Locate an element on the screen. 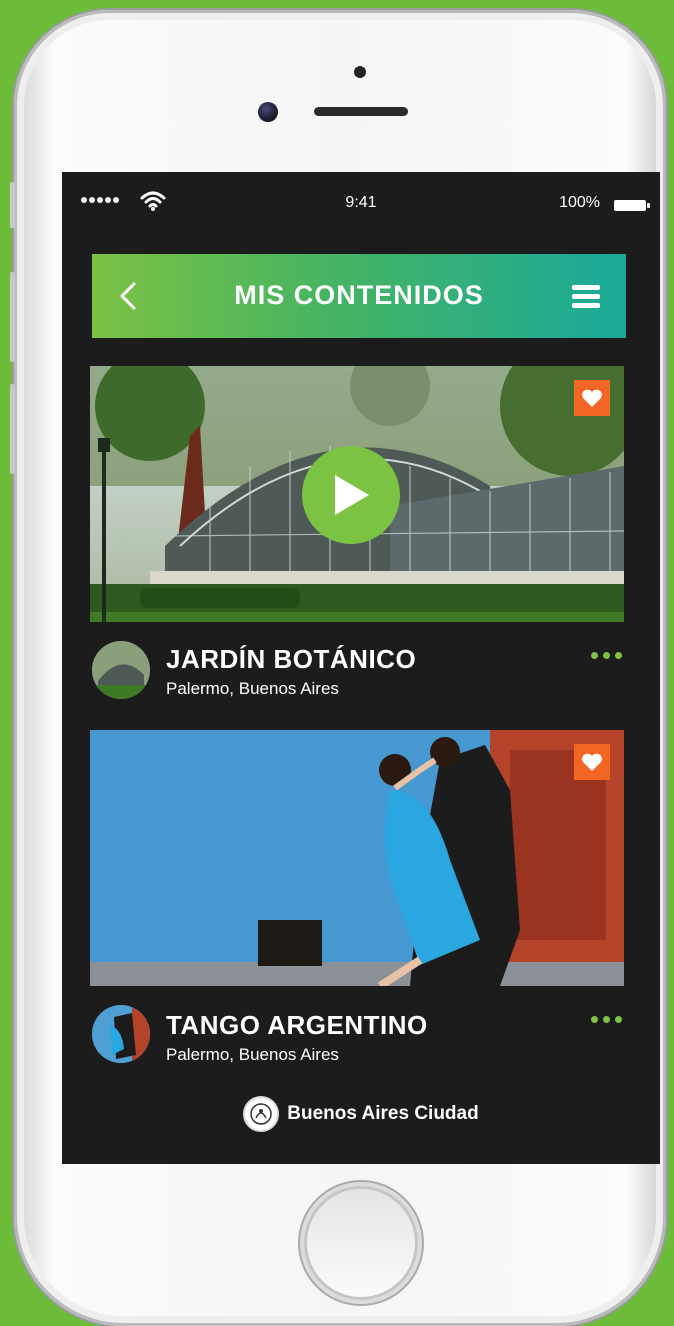 Image resolution: width=674 pixels, height=1326 pixels. footer-brand: Buenos Aires Ciudad is located at coordinates (361, 1114).